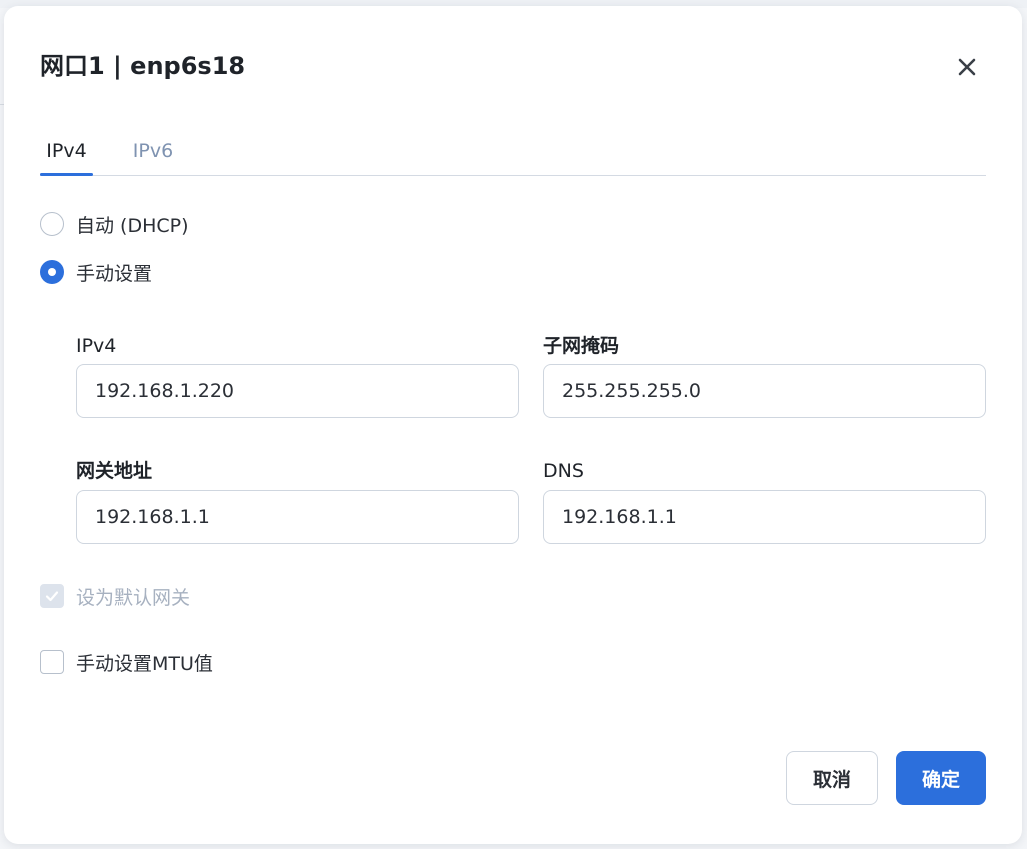  What do you see at coordinates (52, 224) in the screenshot?
I see `radio-dhcp-circle` at bounding box center [52, 224].